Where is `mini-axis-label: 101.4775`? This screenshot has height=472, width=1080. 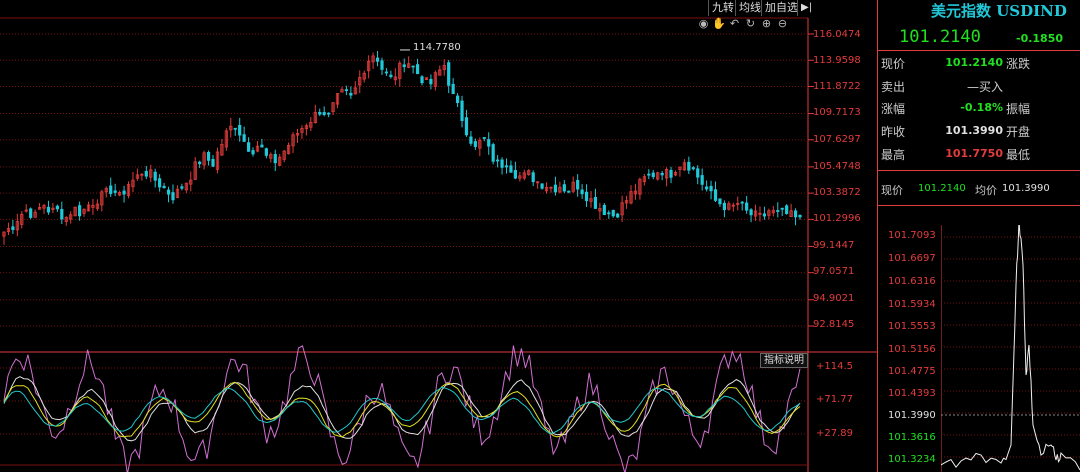
mini-axis-label: 101.4775 is located at coordinates (912, 371).